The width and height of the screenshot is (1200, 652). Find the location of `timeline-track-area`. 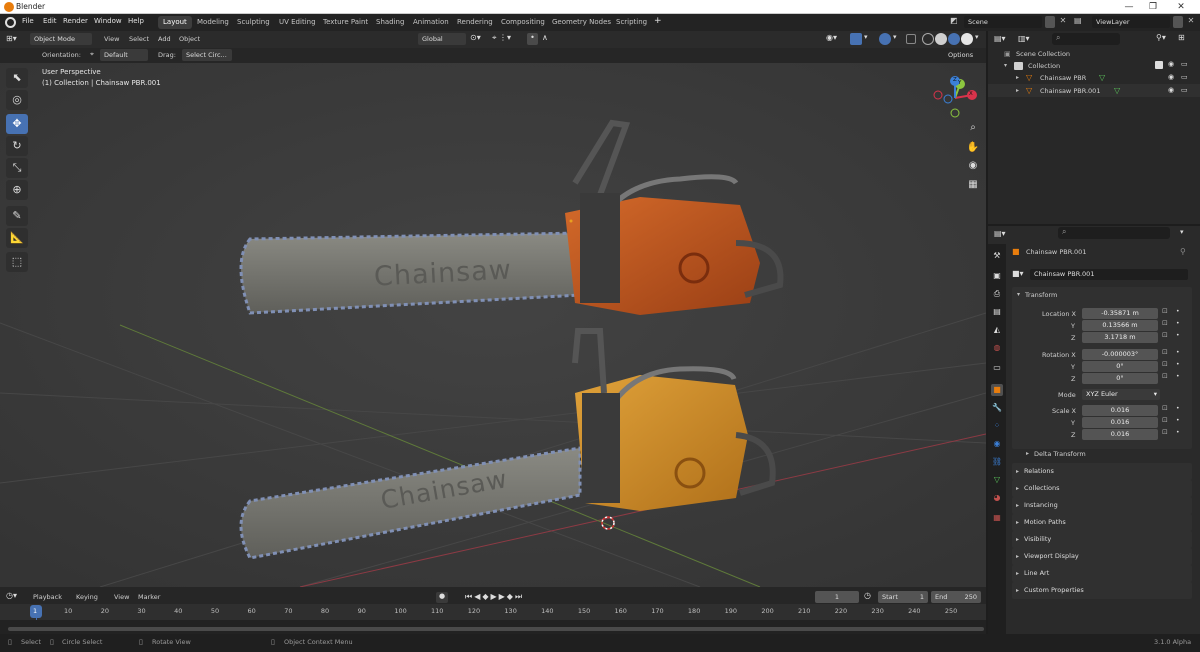

timeline-track-area is located at coordinates (493, 627).